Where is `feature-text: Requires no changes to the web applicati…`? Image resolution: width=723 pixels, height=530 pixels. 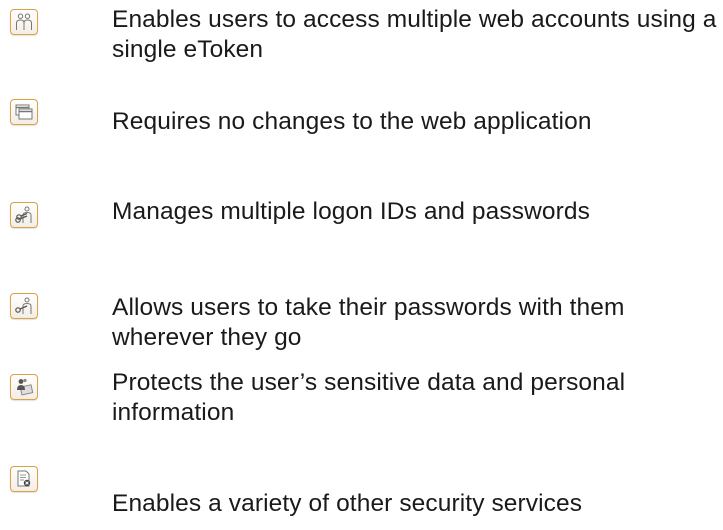 feature-text: Requires no changes to the web applicati… is located at coordinates (352, 121).